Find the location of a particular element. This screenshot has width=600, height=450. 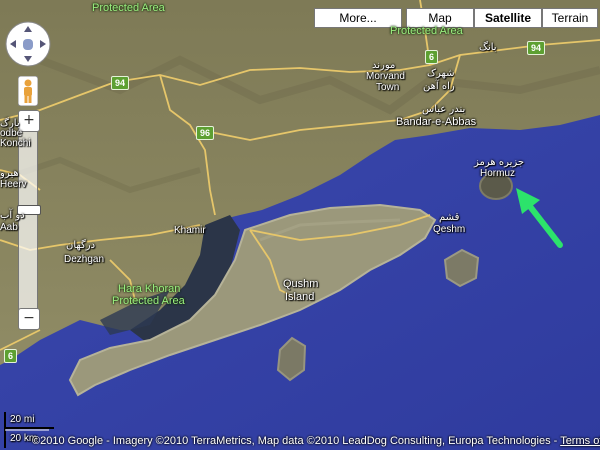

bang-label-fa: بانگ is located at coordinates (488, 47).